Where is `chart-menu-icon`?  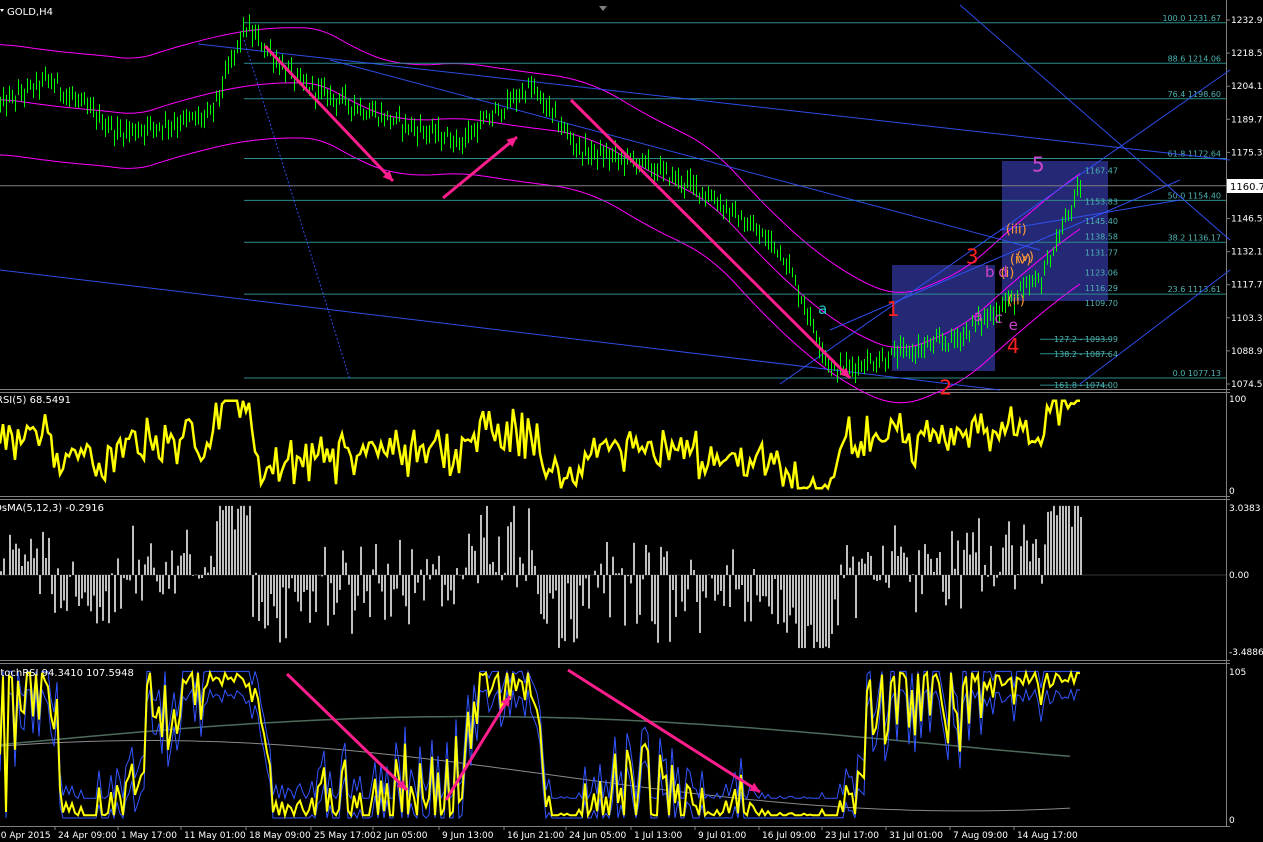 chart-menu-icon is located at coordinates (2, 10).